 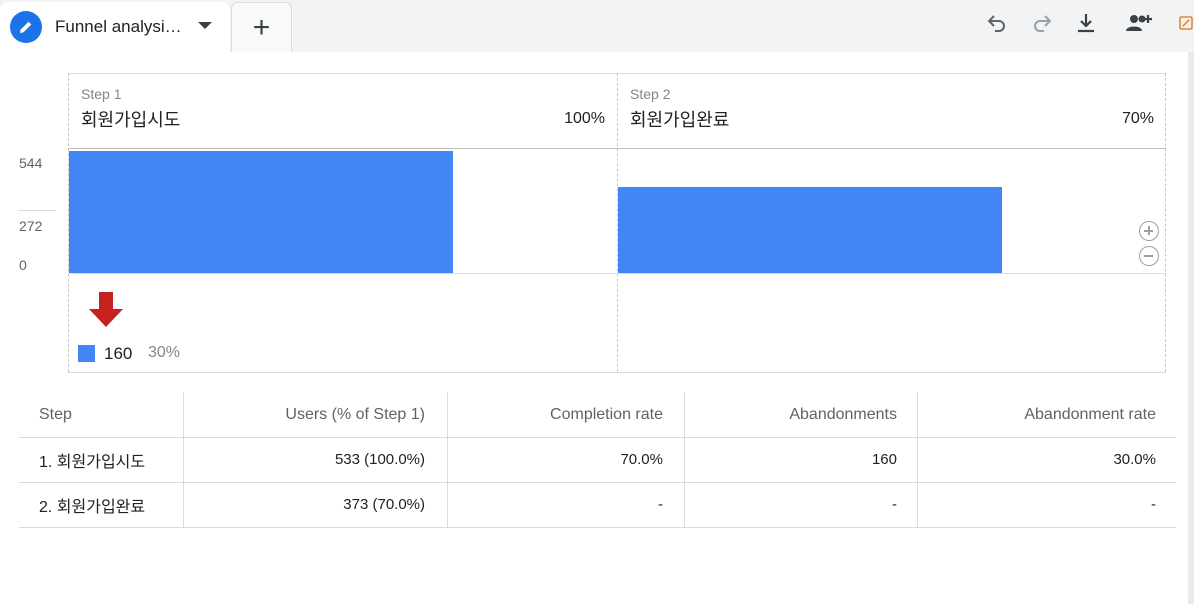 What do you see at coordinates (118, 354) in the screenshot?
I see `dropoff-count: 160` at bounding box center [118, 354].